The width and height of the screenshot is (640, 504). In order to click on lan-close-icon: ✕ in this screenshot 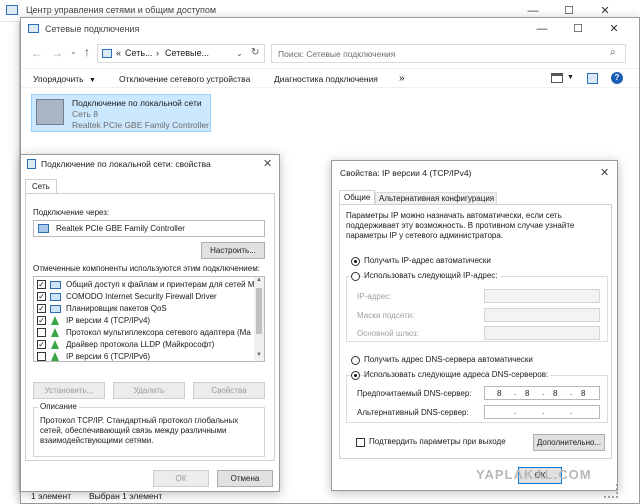, I will do `click(267, 163)`.